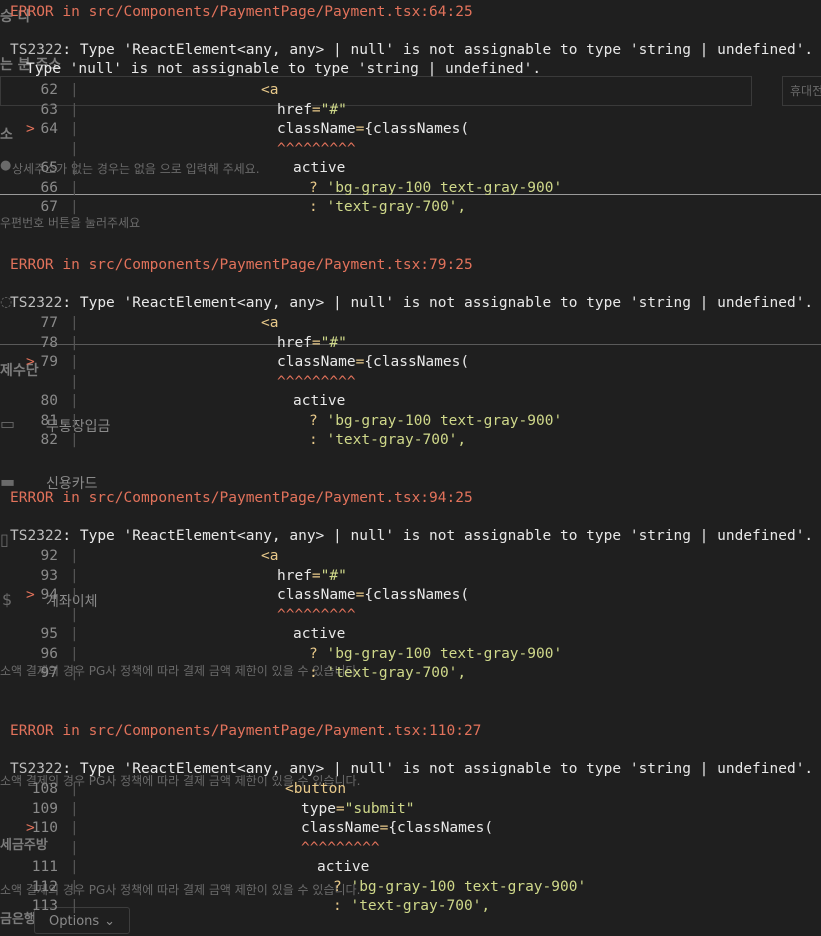 This screenshot has height=936, width=821. What do you see at coordinates (316, 789) in the screenshot?
I see `code-text: <button` at bounding box center [316, 789].